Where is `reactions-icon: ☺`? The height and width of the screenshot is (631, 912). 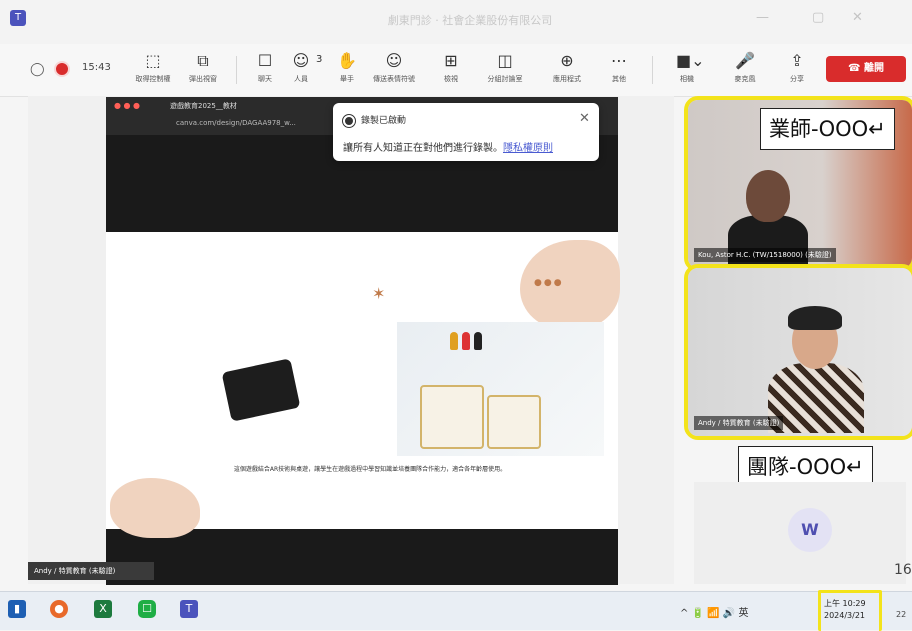
reactions-icon: ☺ is located at coordinates (394, 60).